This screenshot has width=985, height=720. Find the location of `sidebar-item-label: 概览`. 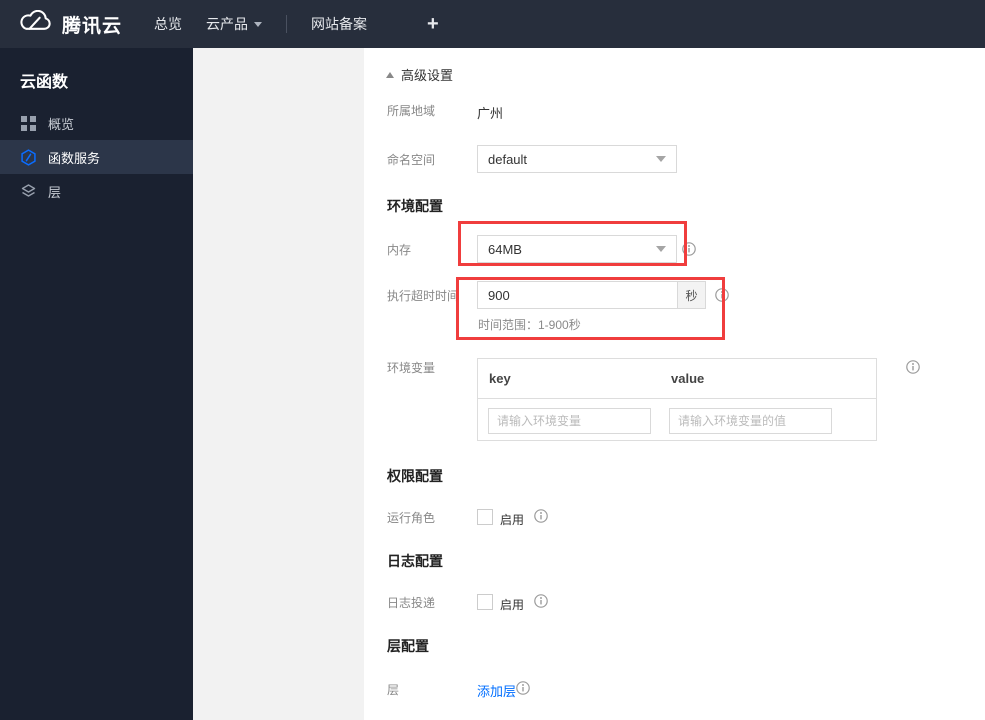

sidebar-item-label: 概览 is located at coordinates (61, 124).